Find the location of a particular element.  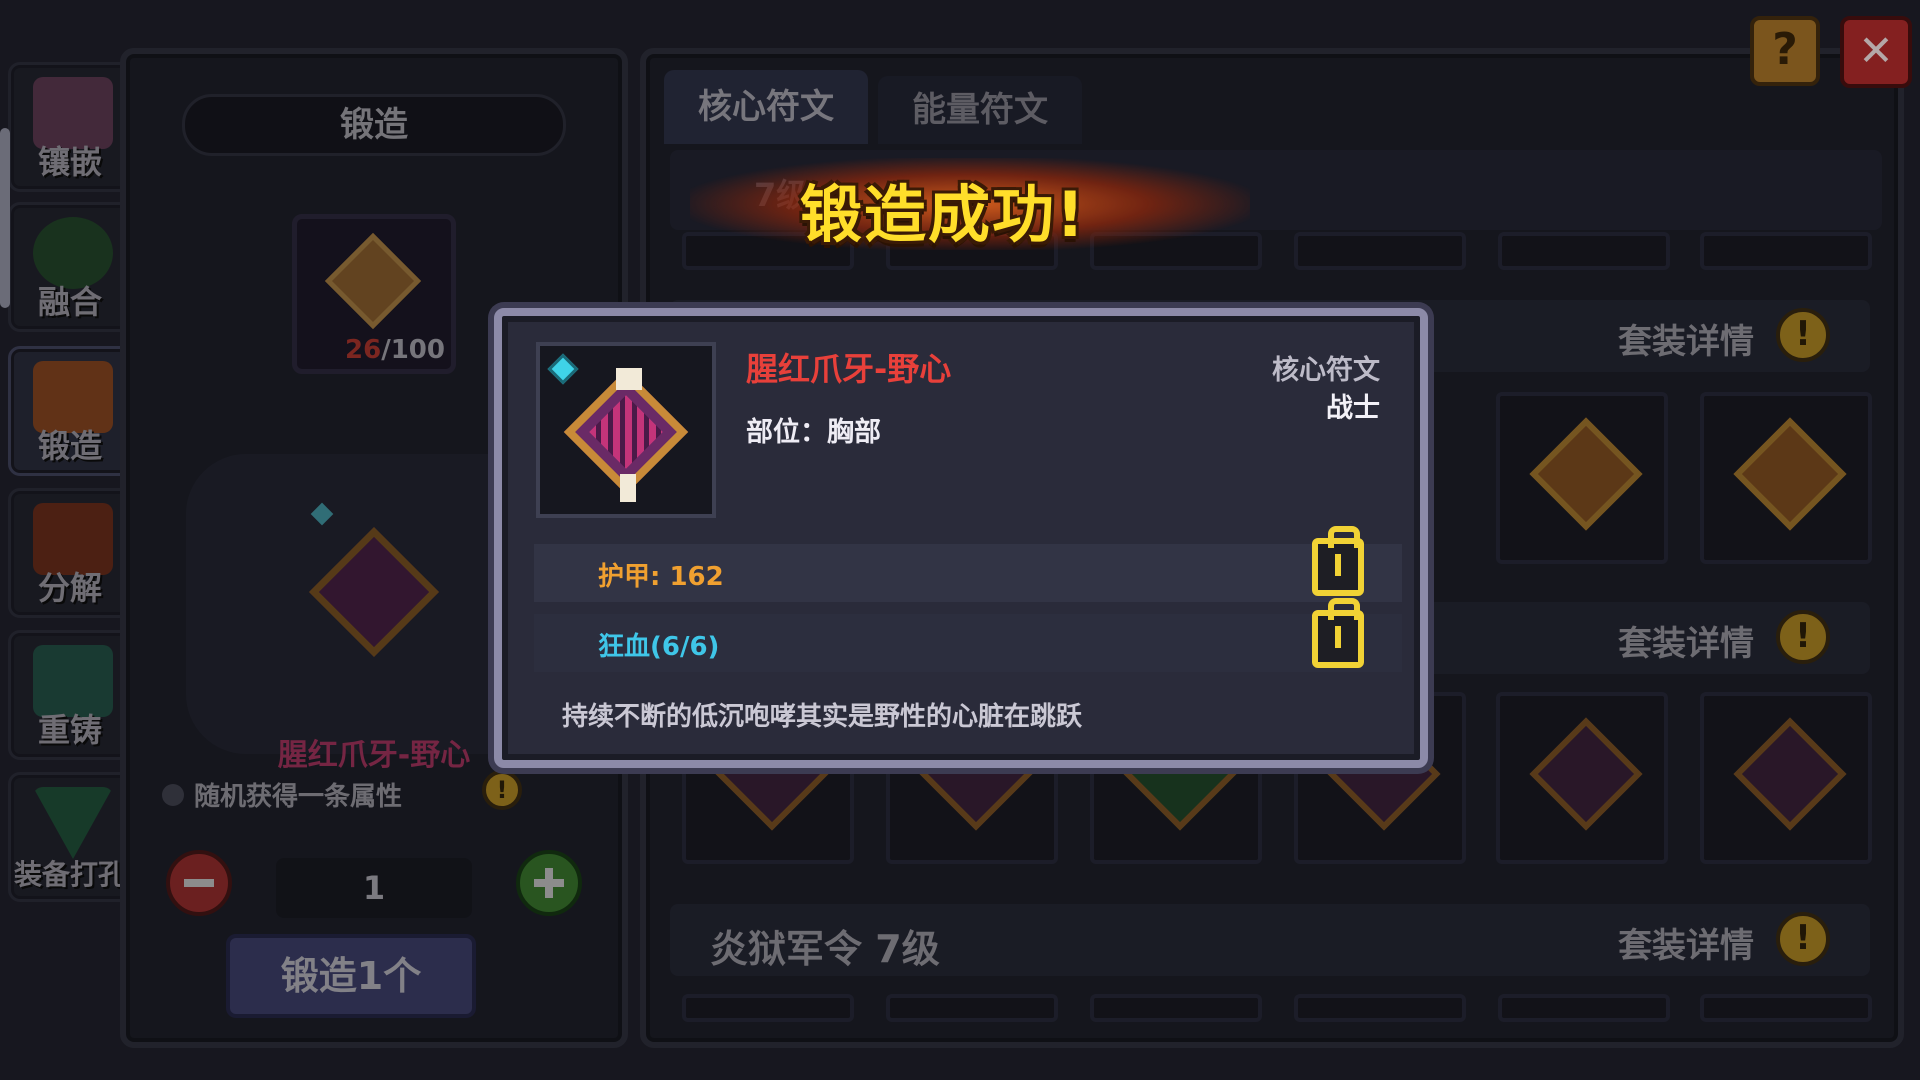

minus-button is located at coordinates (199, 883).